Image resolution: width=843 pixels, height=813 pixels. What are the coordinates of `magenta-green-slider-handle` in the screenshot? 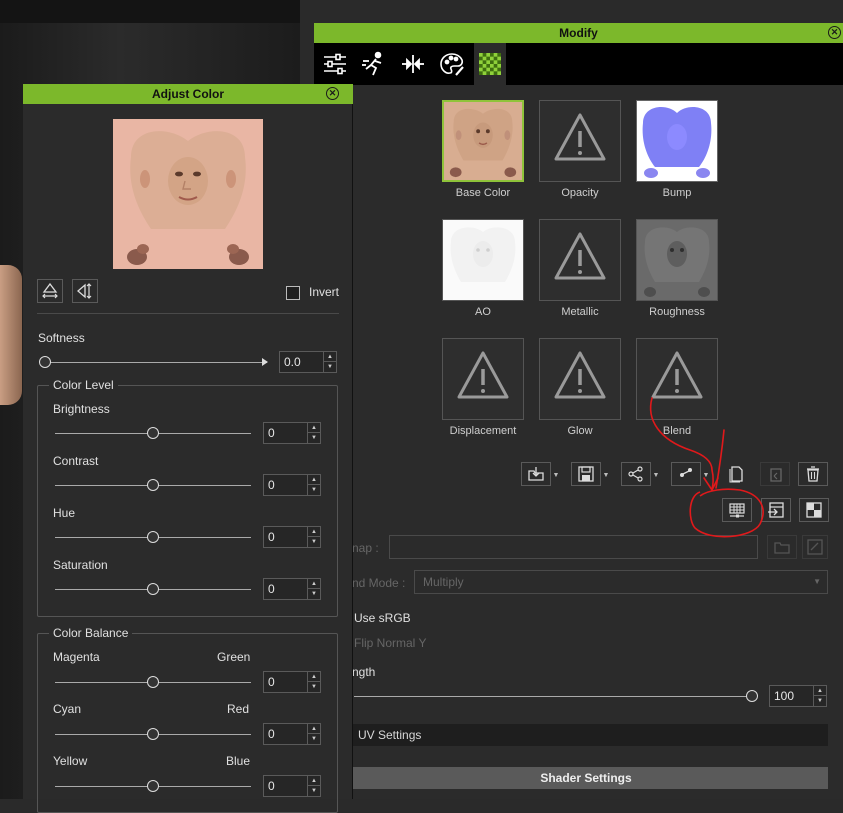 It's located at (153, 682).